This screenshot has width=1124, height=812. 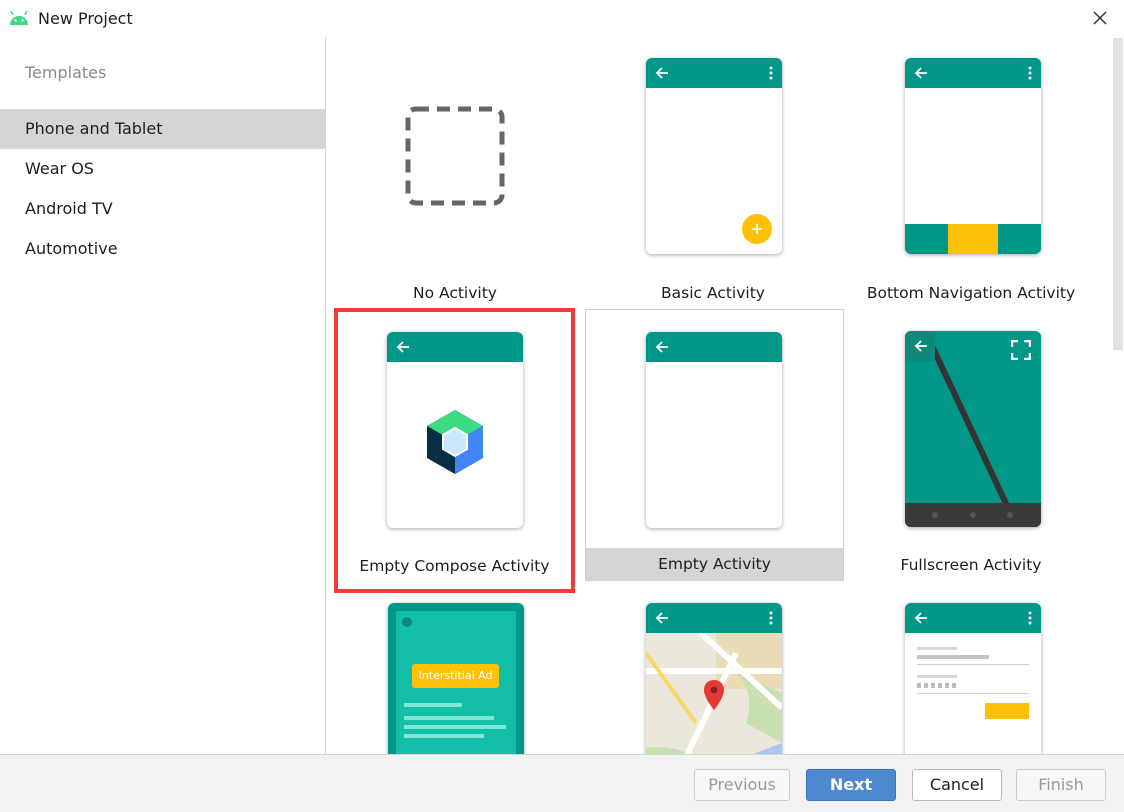 I want to click on vertical-scrollbar, so click(x=1118, y=395).